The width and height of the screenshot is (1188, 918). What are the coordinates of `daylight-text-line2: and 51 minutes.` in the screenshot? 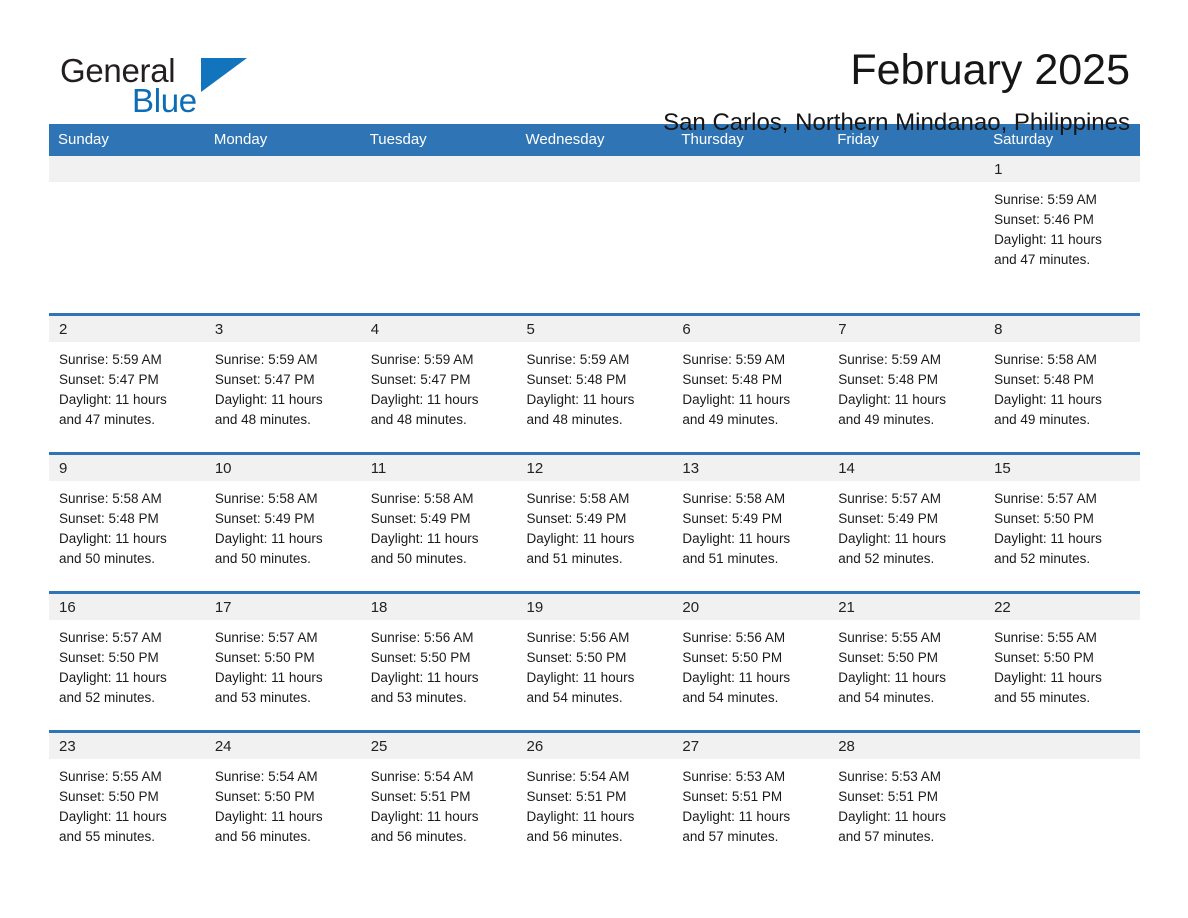 It's located at (730, 558).